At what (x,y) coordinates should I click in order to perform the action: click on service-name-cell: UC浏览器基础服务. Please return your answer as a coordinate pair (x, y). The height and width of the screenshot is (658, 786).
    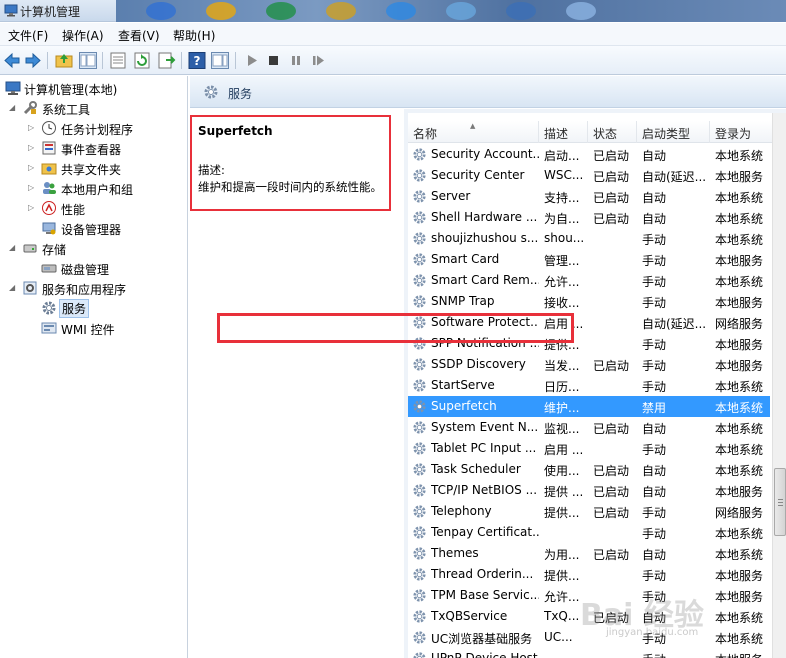
    Looking at the image, I should click on (482, 639).